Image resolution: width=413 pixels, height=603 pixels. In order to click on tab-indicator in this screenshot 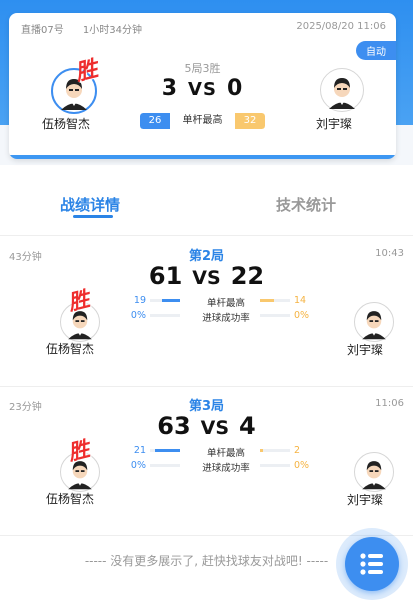, I will do `click(93, 216)`.